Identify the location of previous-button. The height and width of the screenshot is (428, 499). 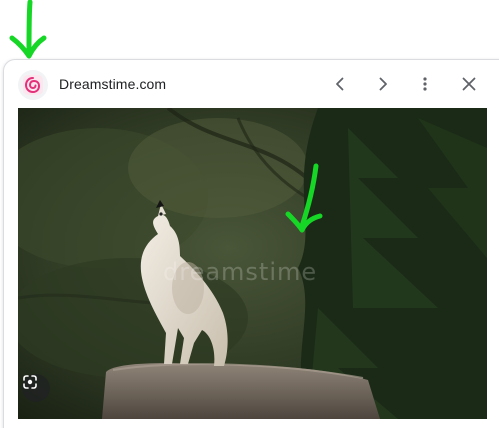
(340, 84).